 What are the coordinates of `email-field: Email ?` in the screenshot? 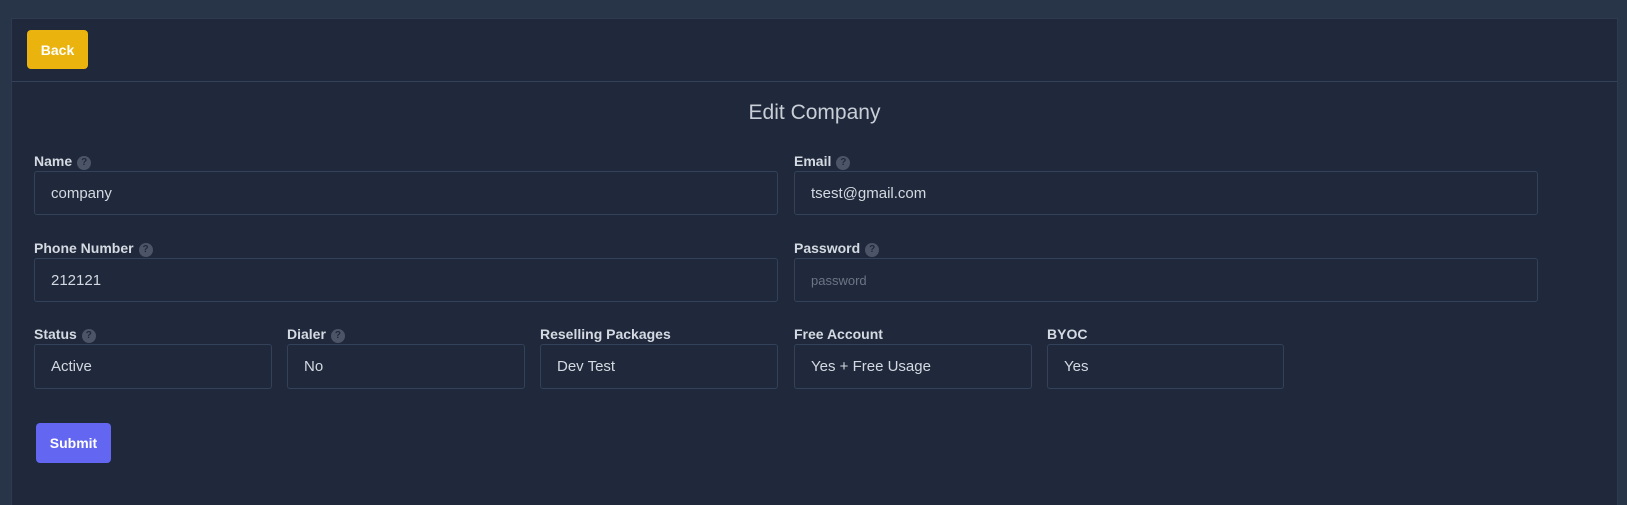 It's located at (1166, 184).